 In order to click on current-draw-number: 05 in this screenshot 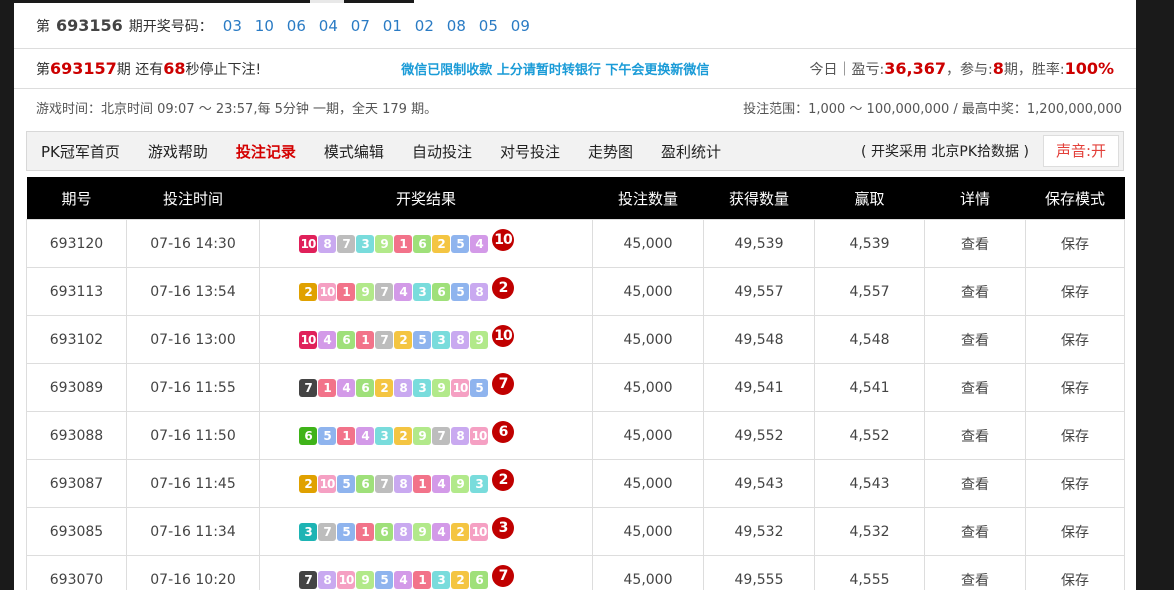, I will do `click(488, 25)`.